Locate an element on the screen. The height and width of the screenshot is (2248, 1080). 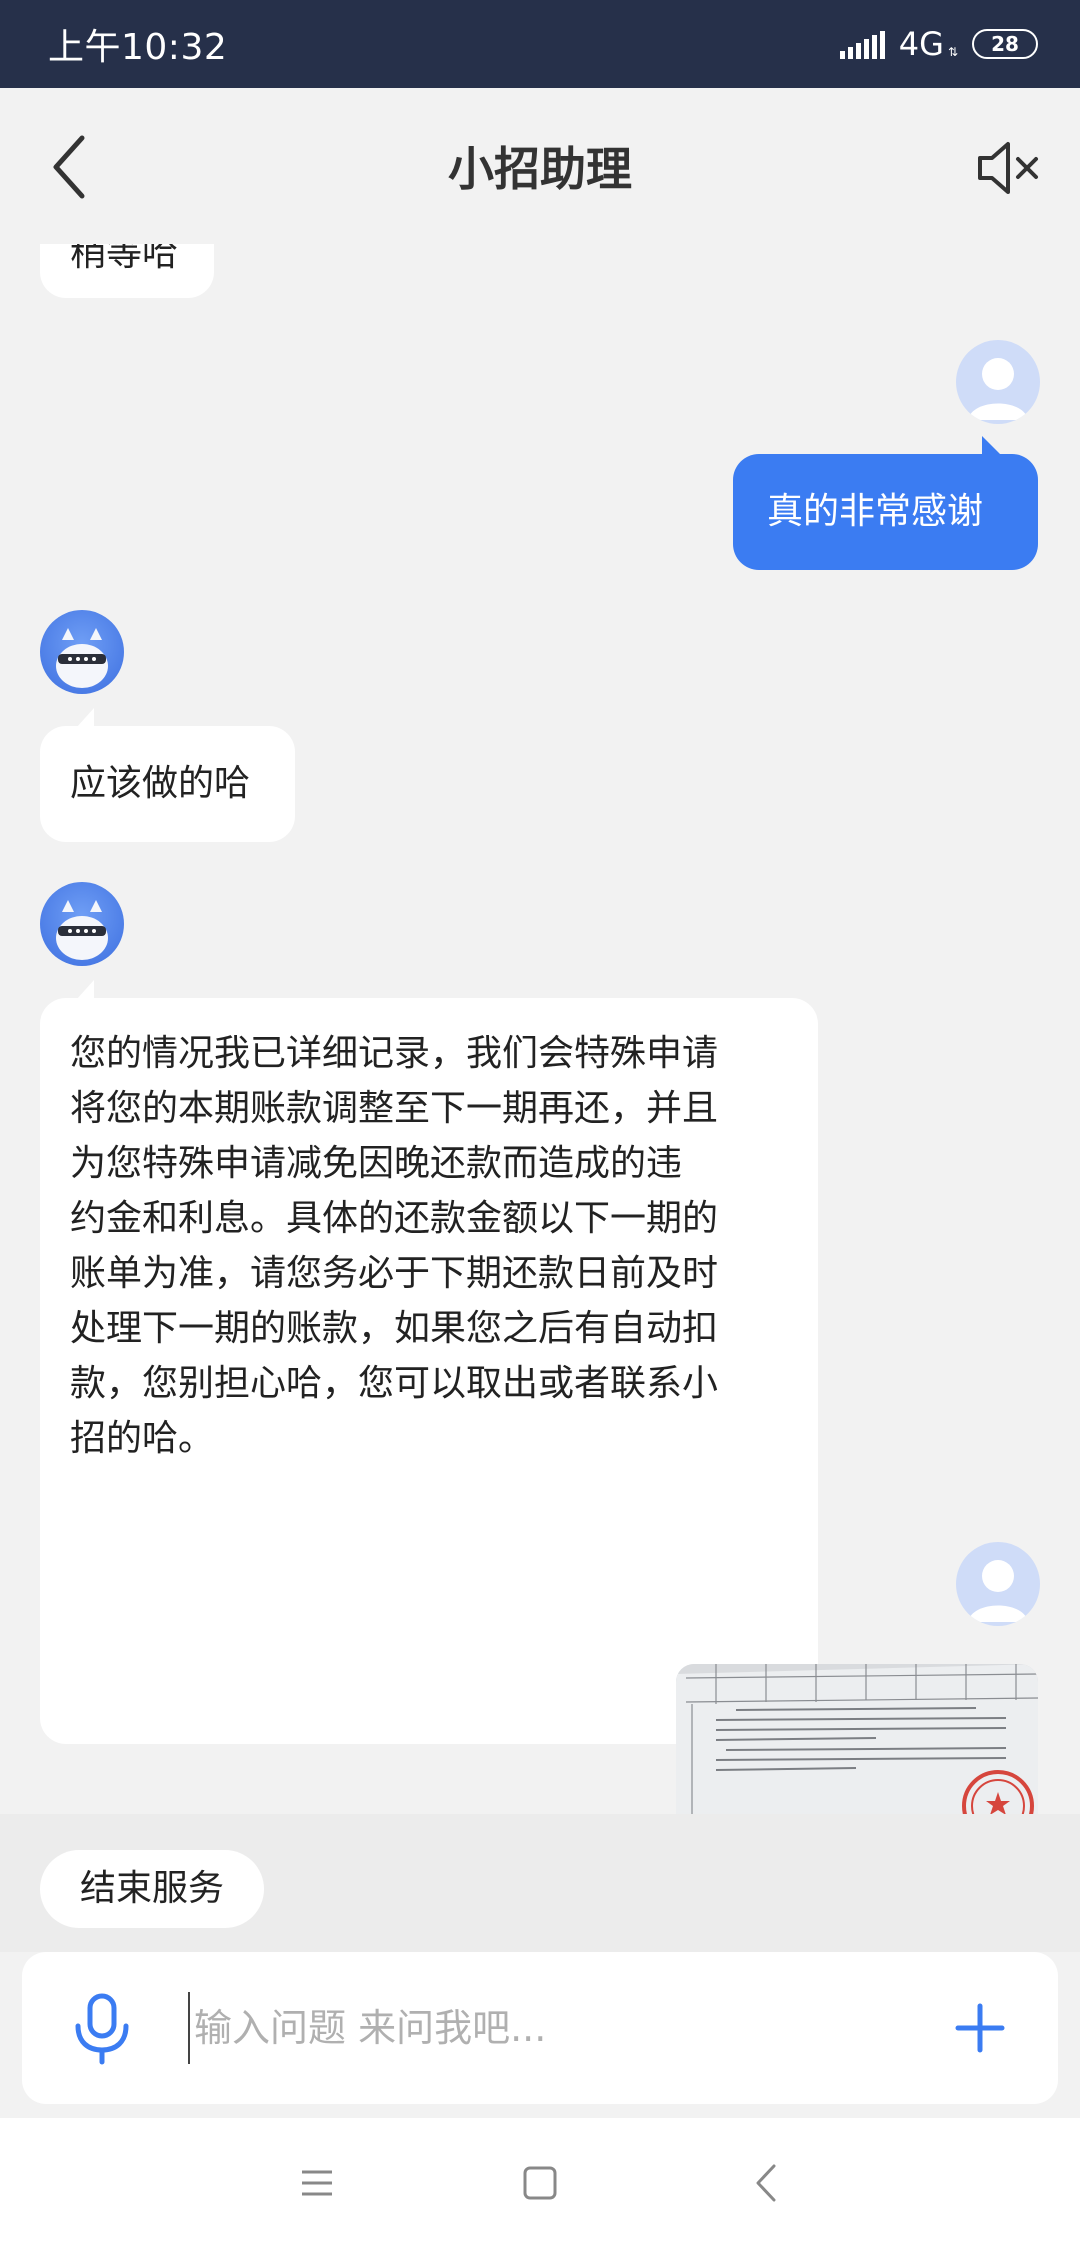
message-line: 将您的本期账款调整至下一期再还，并且 is located at coordinates (394, 1108).